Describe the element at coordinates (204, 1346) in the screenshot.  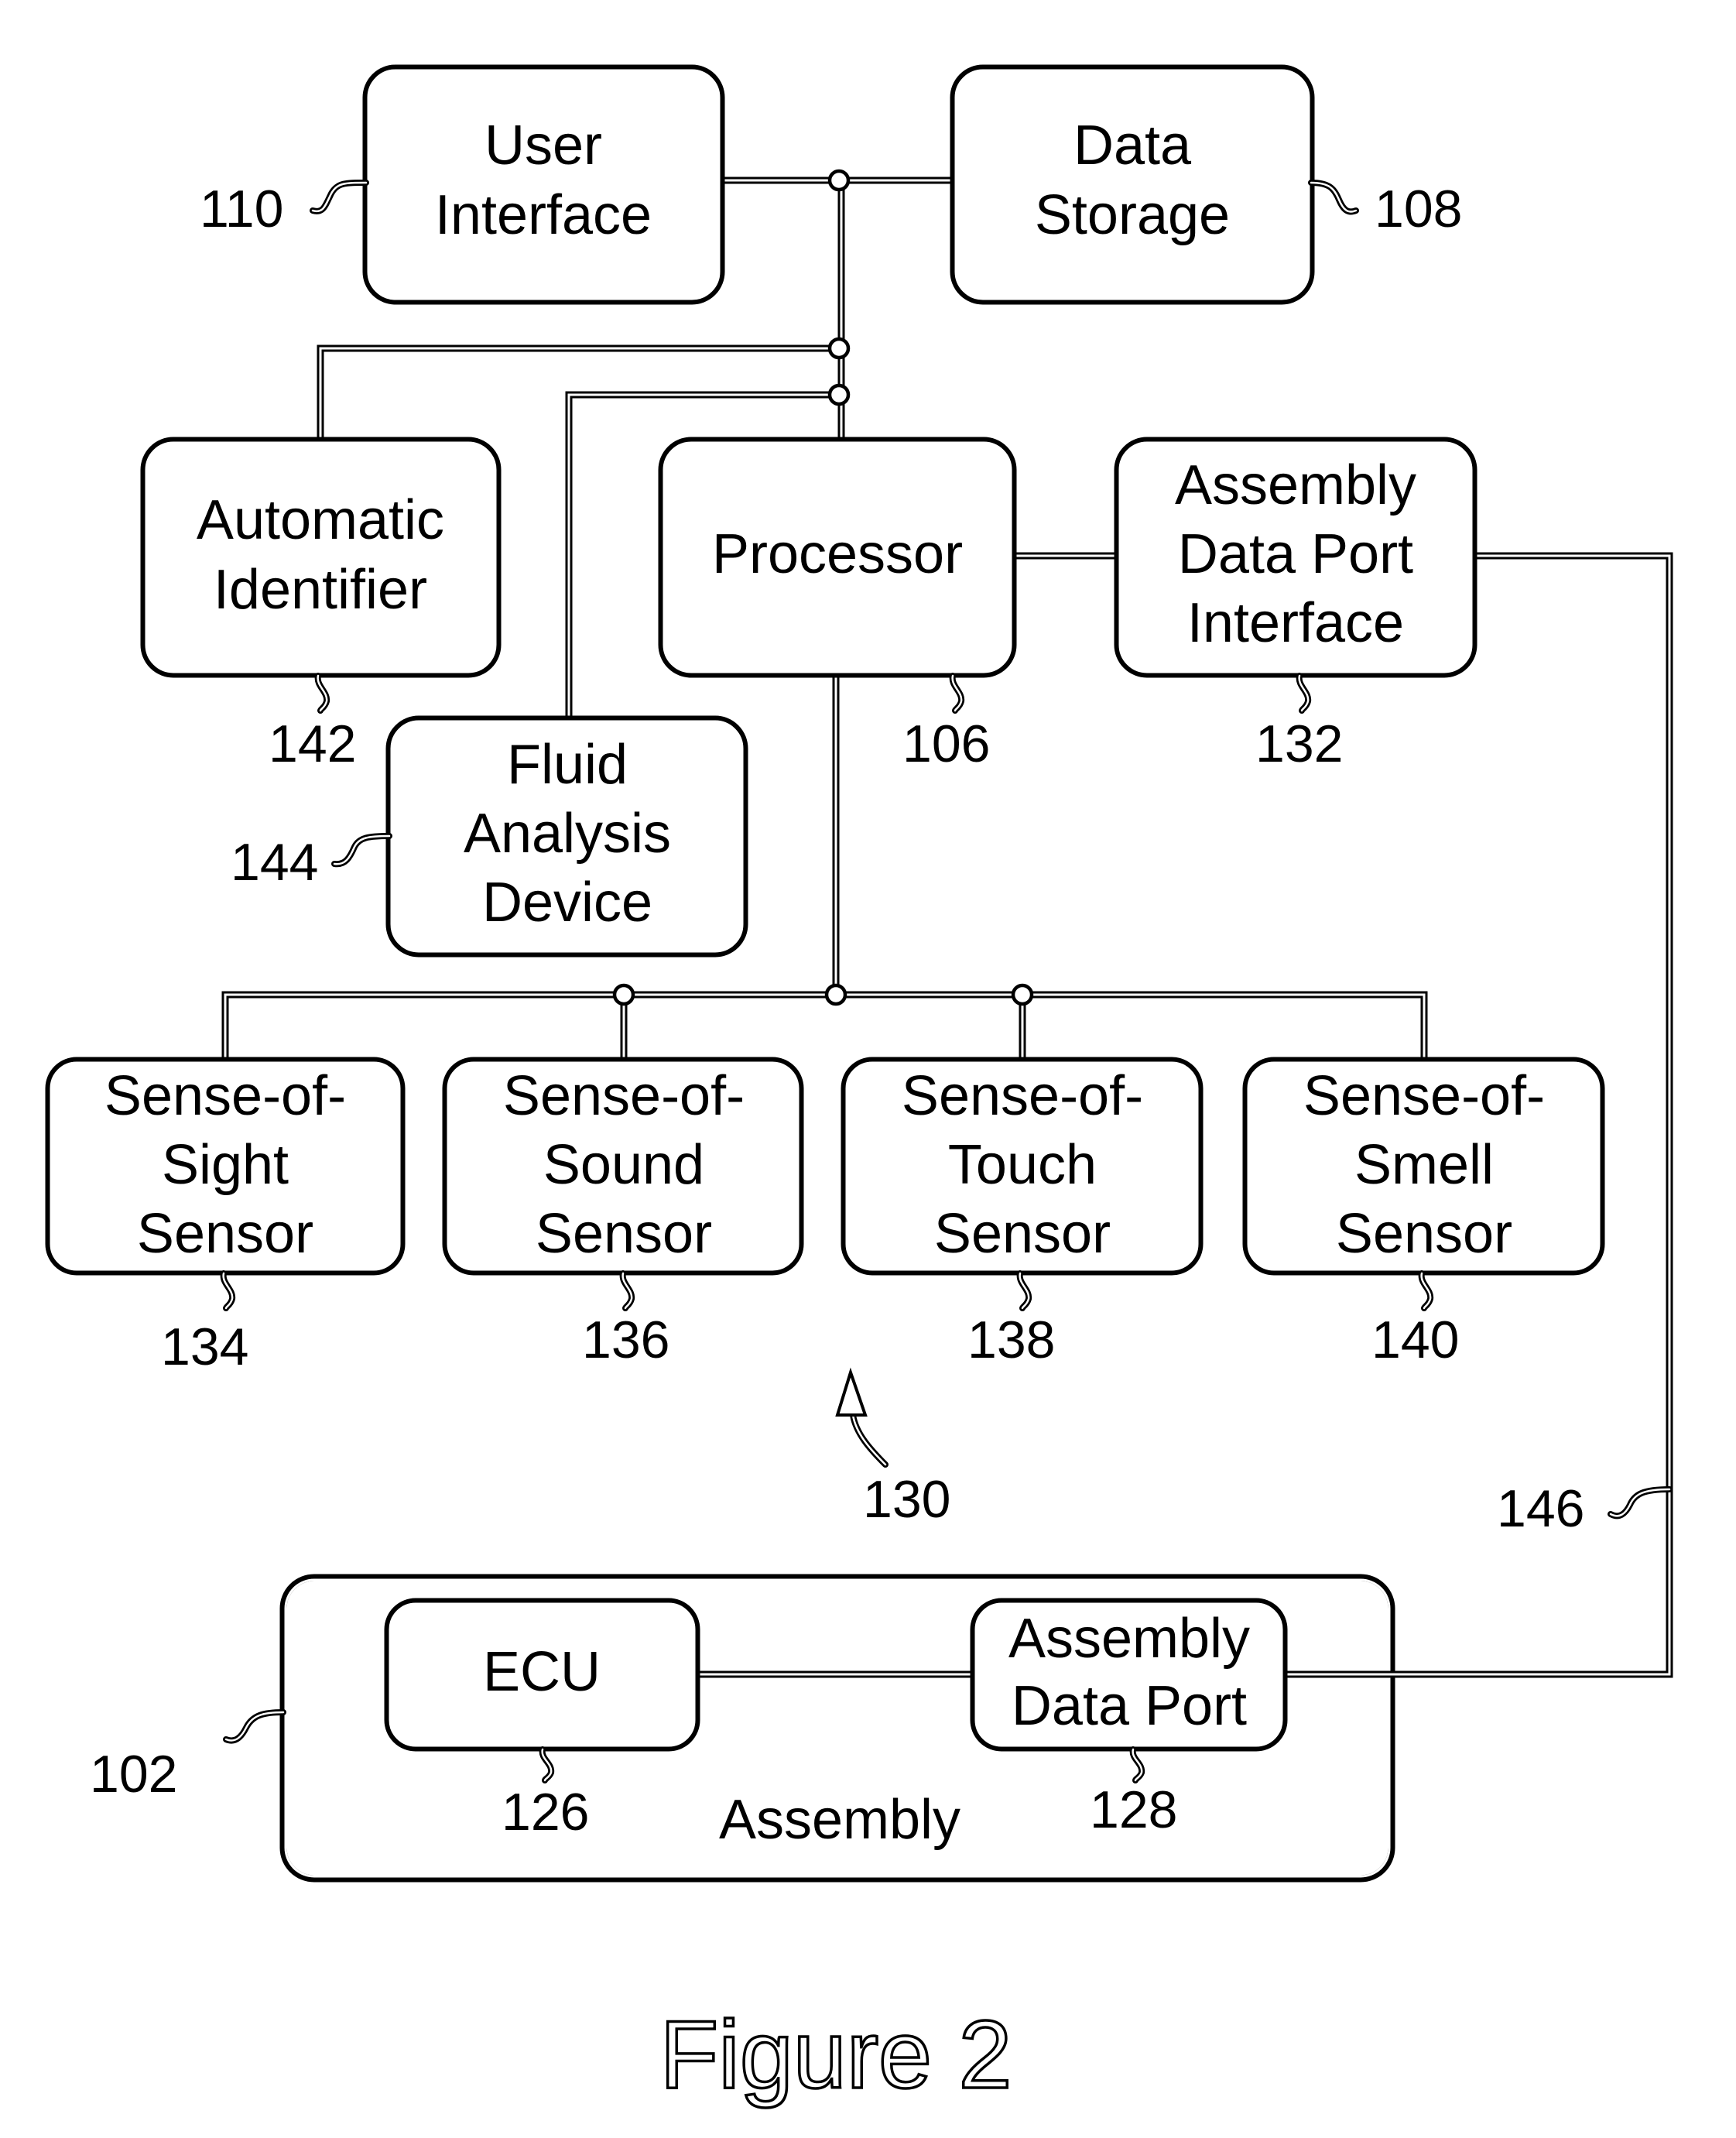
I see `ref-134: 134` at that location.